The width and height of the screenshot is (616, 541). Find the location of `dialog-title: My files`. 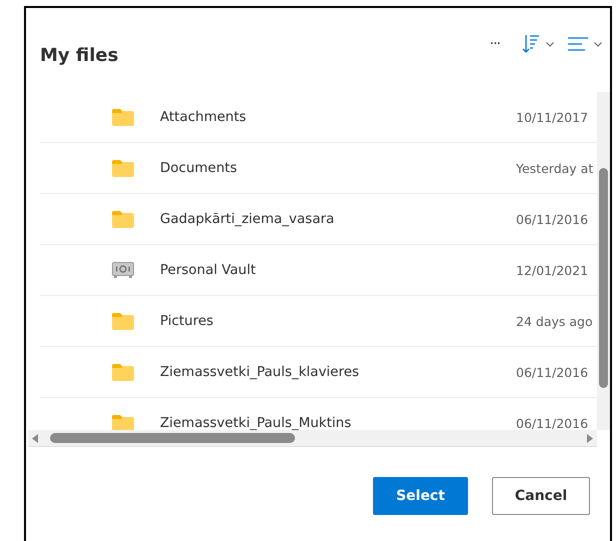

dialog-title: My files is located at coordinates (80, 55).